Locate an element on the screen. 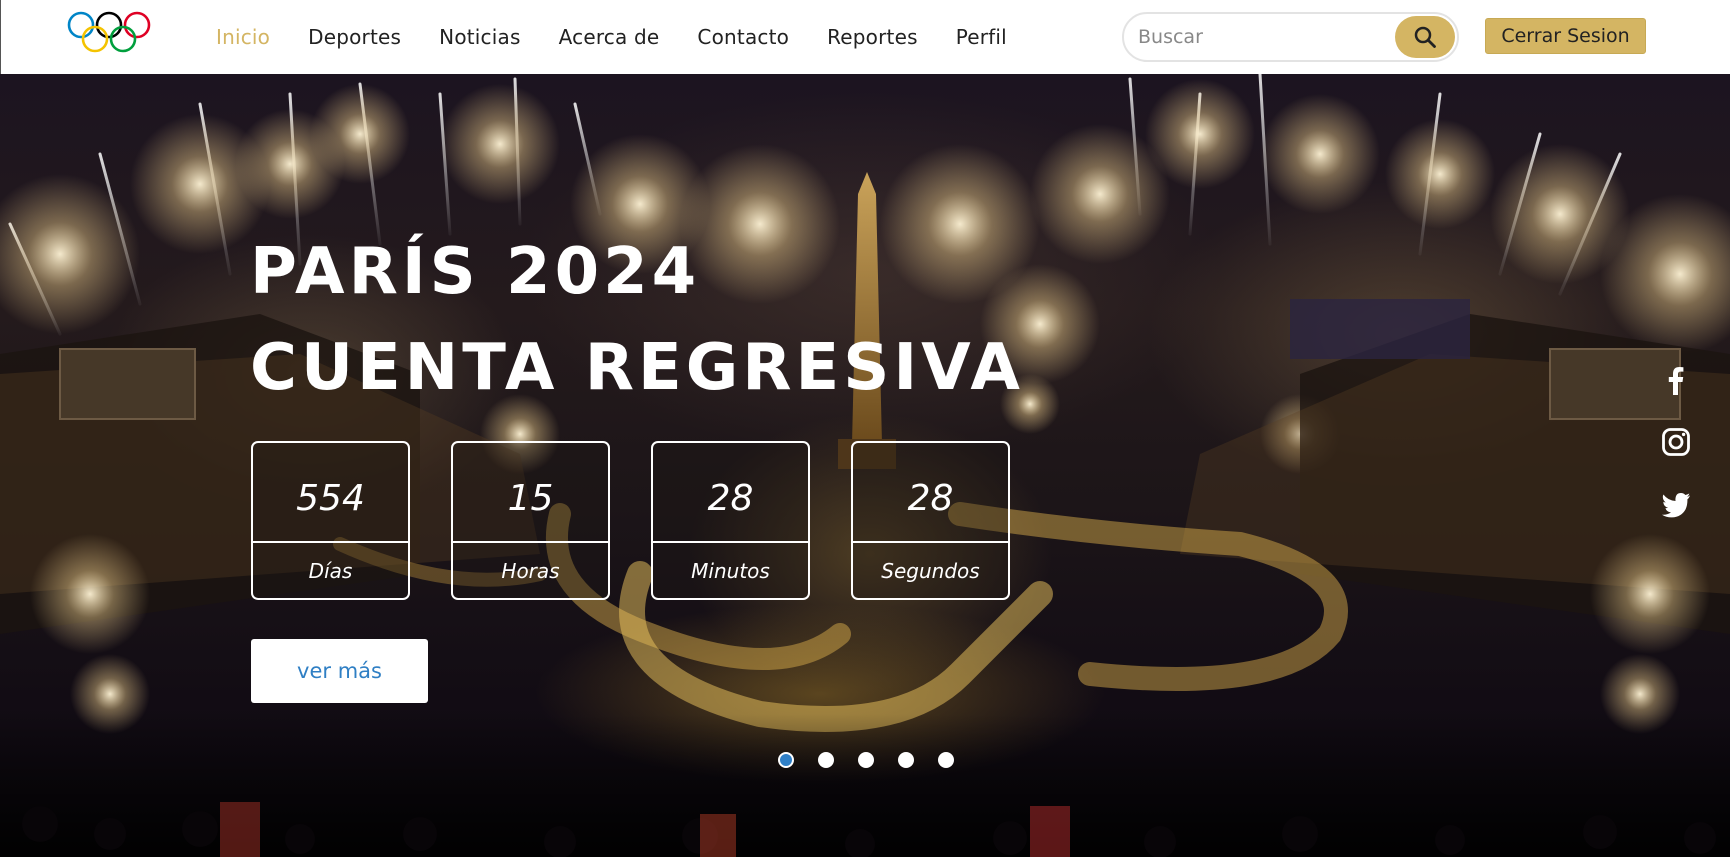  carousel-indicators is located at coordinates (878, 760).